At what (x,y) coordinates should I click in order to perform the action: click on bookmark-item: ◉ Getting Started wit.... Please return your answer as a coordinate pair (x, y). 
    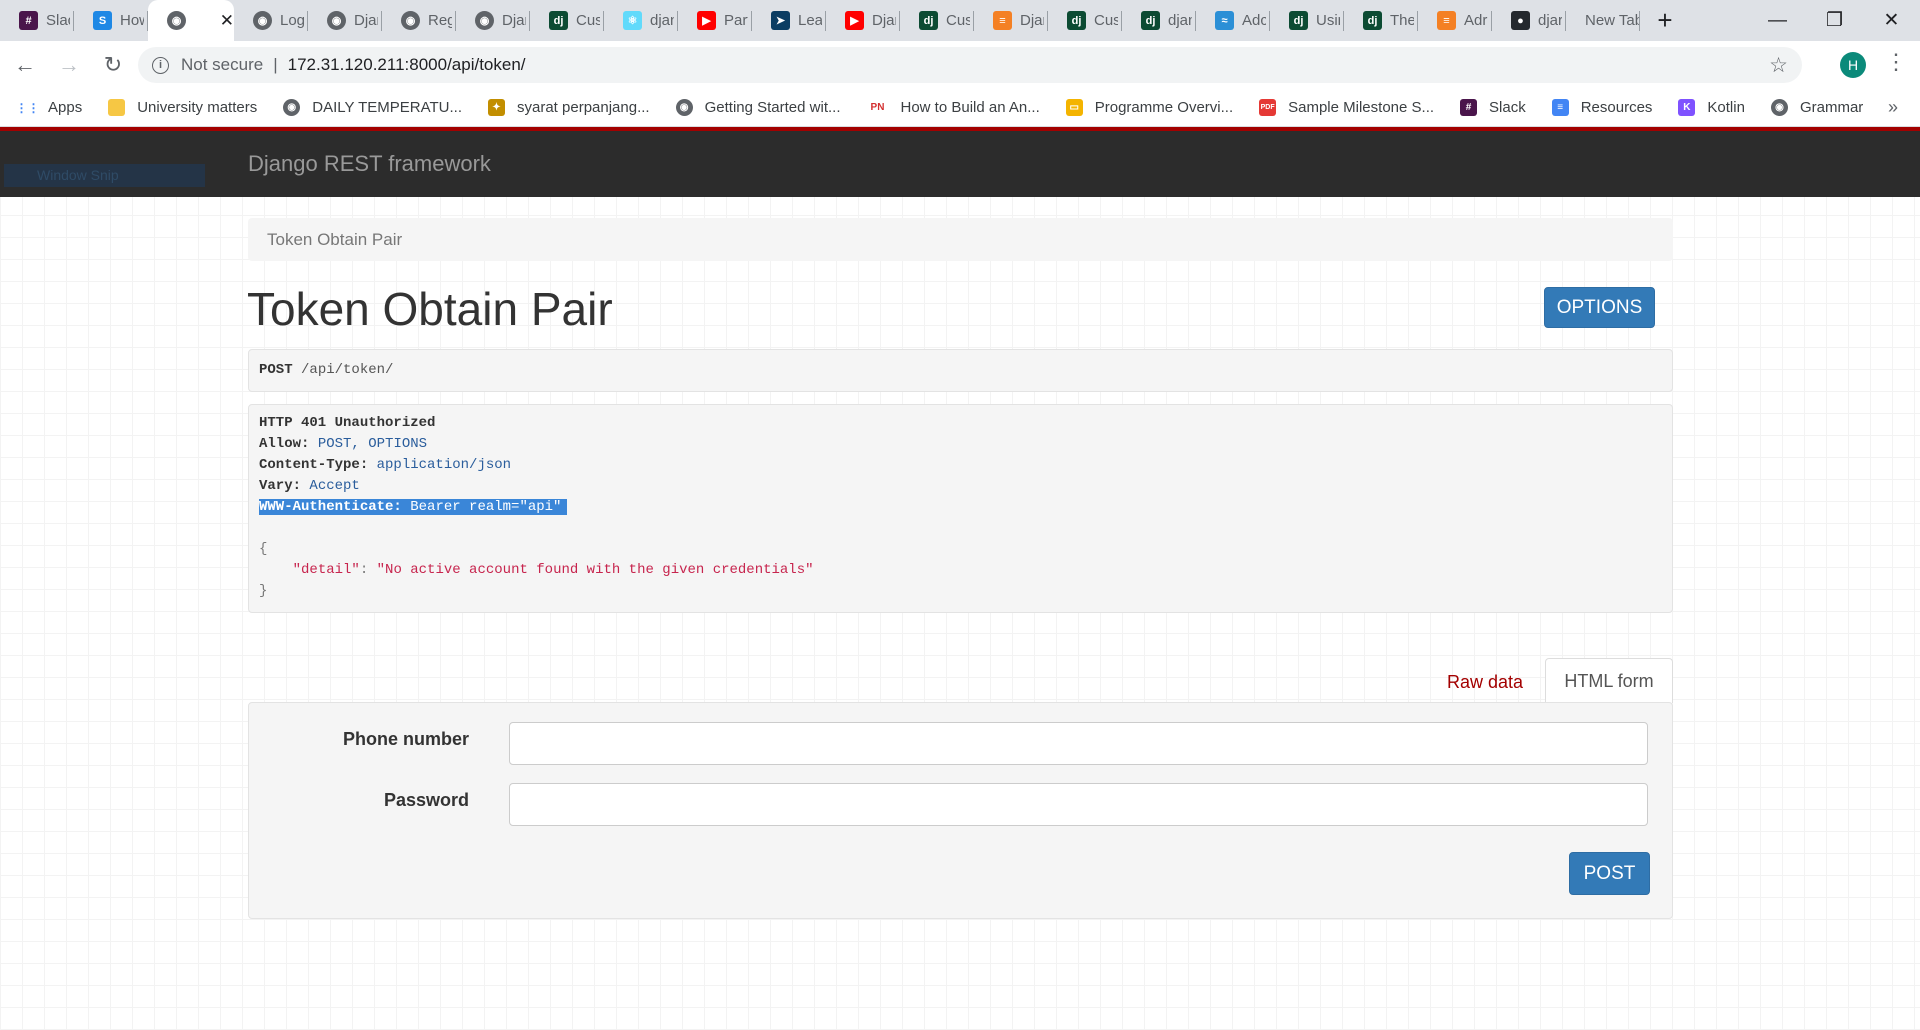
    Looking at the image, I should click on (758, 107).